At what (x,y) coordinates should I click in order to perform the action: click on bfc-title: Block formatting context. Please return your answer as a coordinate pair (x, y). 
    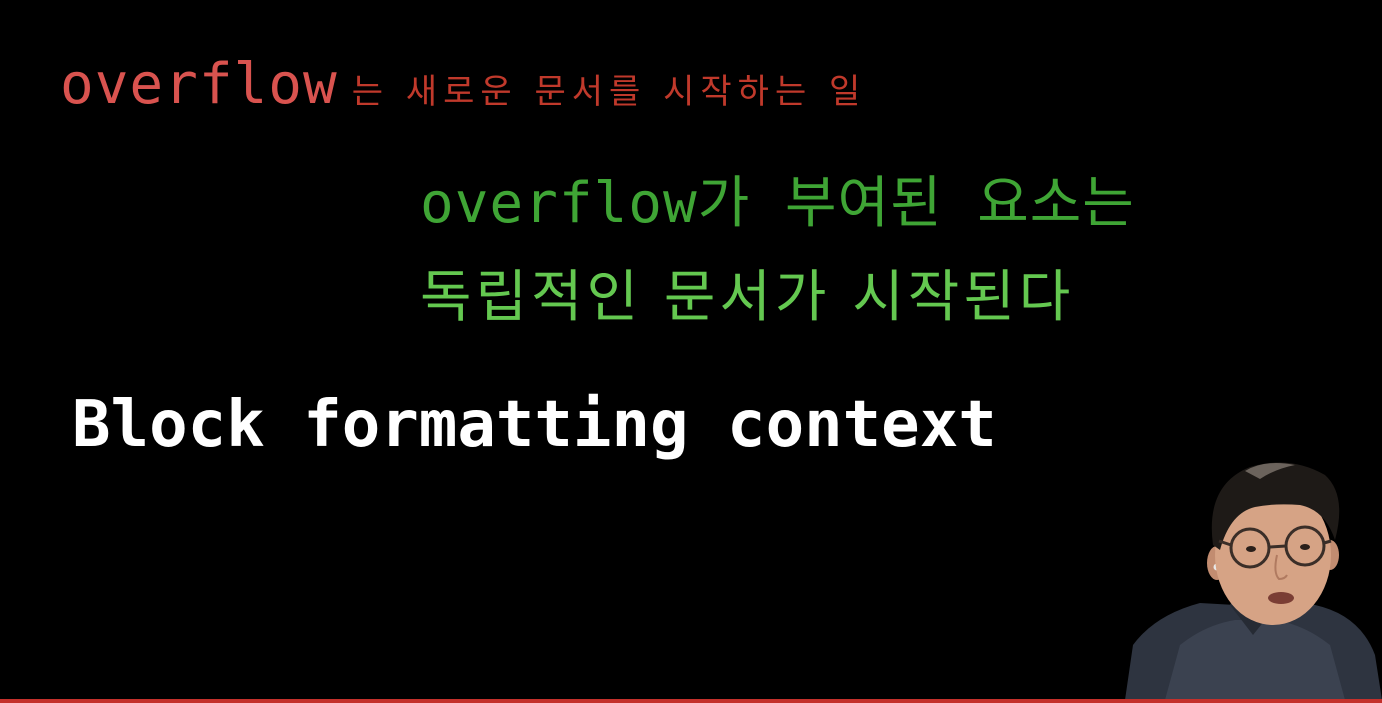
    Looking at the image, I should click on (534, 425).